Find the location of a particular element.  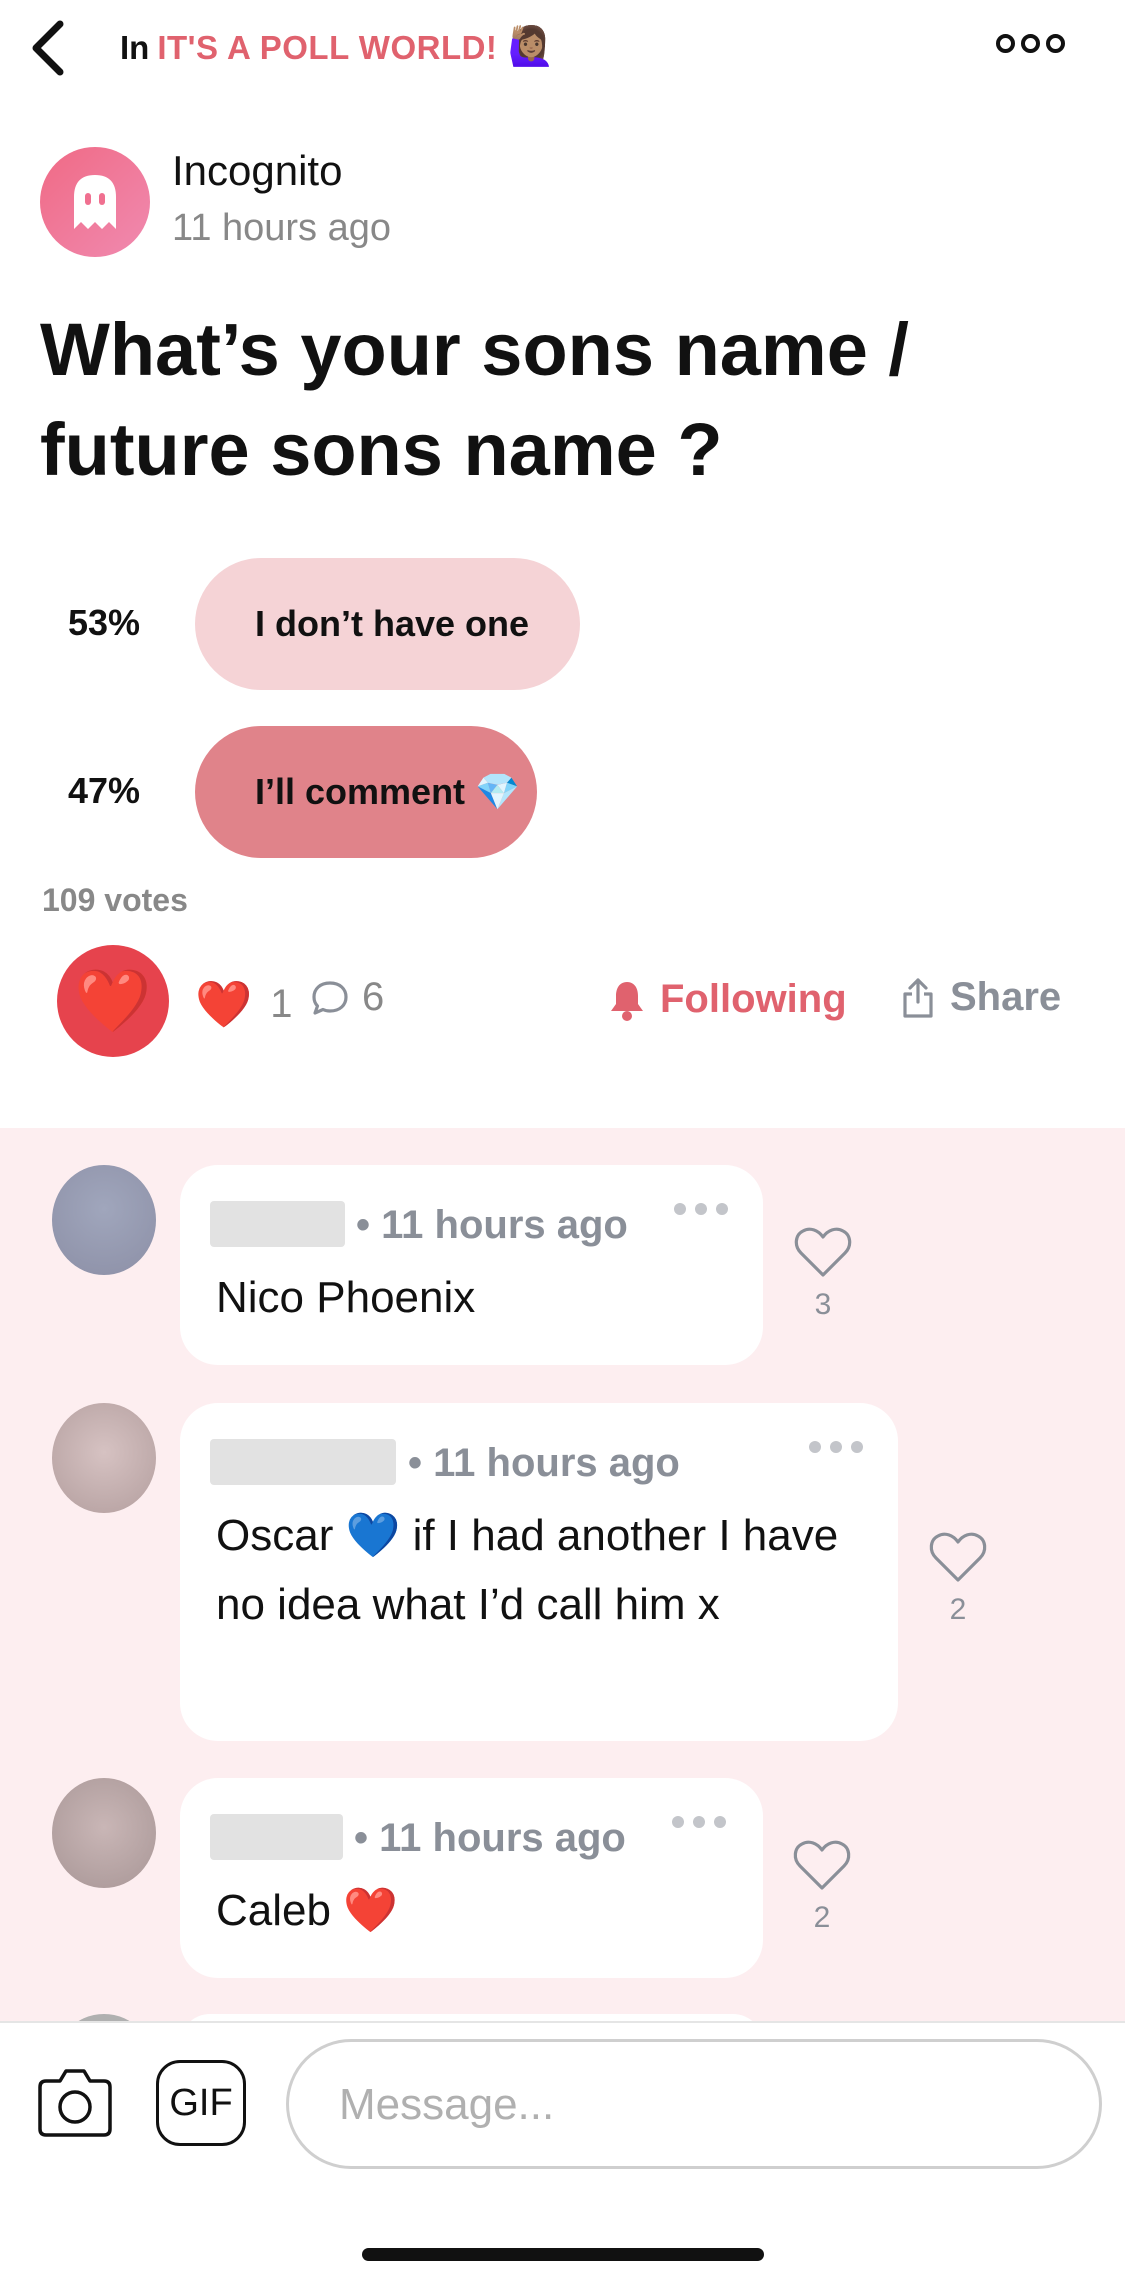

comment-card: • 11 hours ago Nico Phoenix is located at coordinates (471, 1265).